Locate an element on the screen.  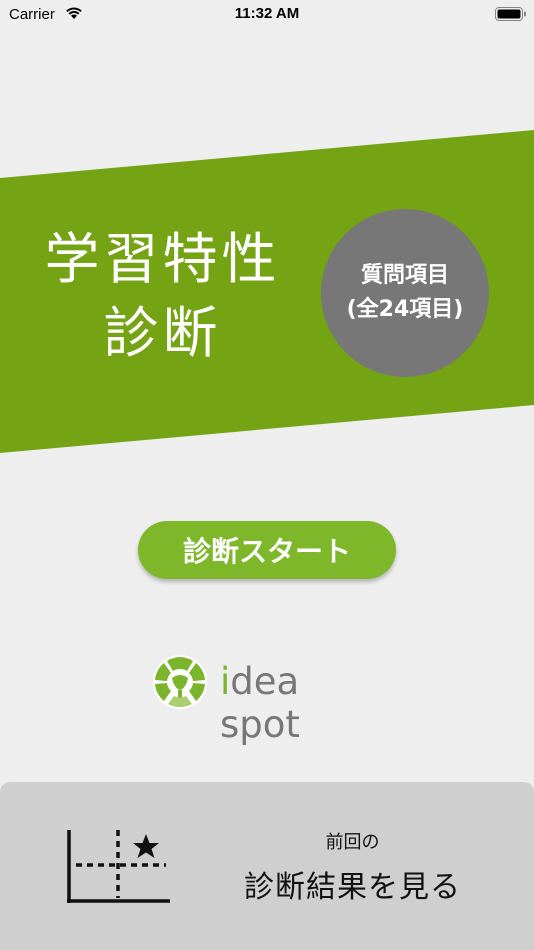
logo-text-accent: i is located at coordinates (225, 681).